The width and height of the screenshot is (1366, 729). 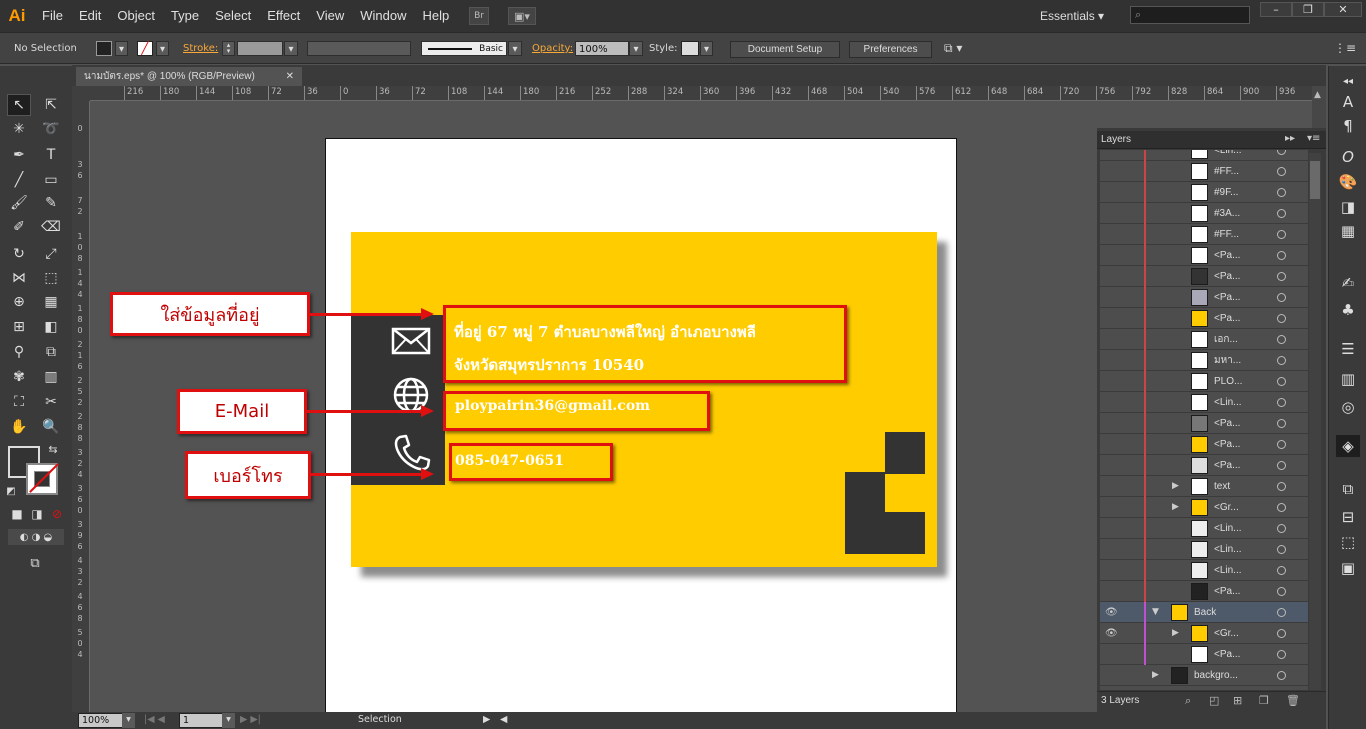 I want to click on stroke-swatch: ╱, so click(x=145, y=48).